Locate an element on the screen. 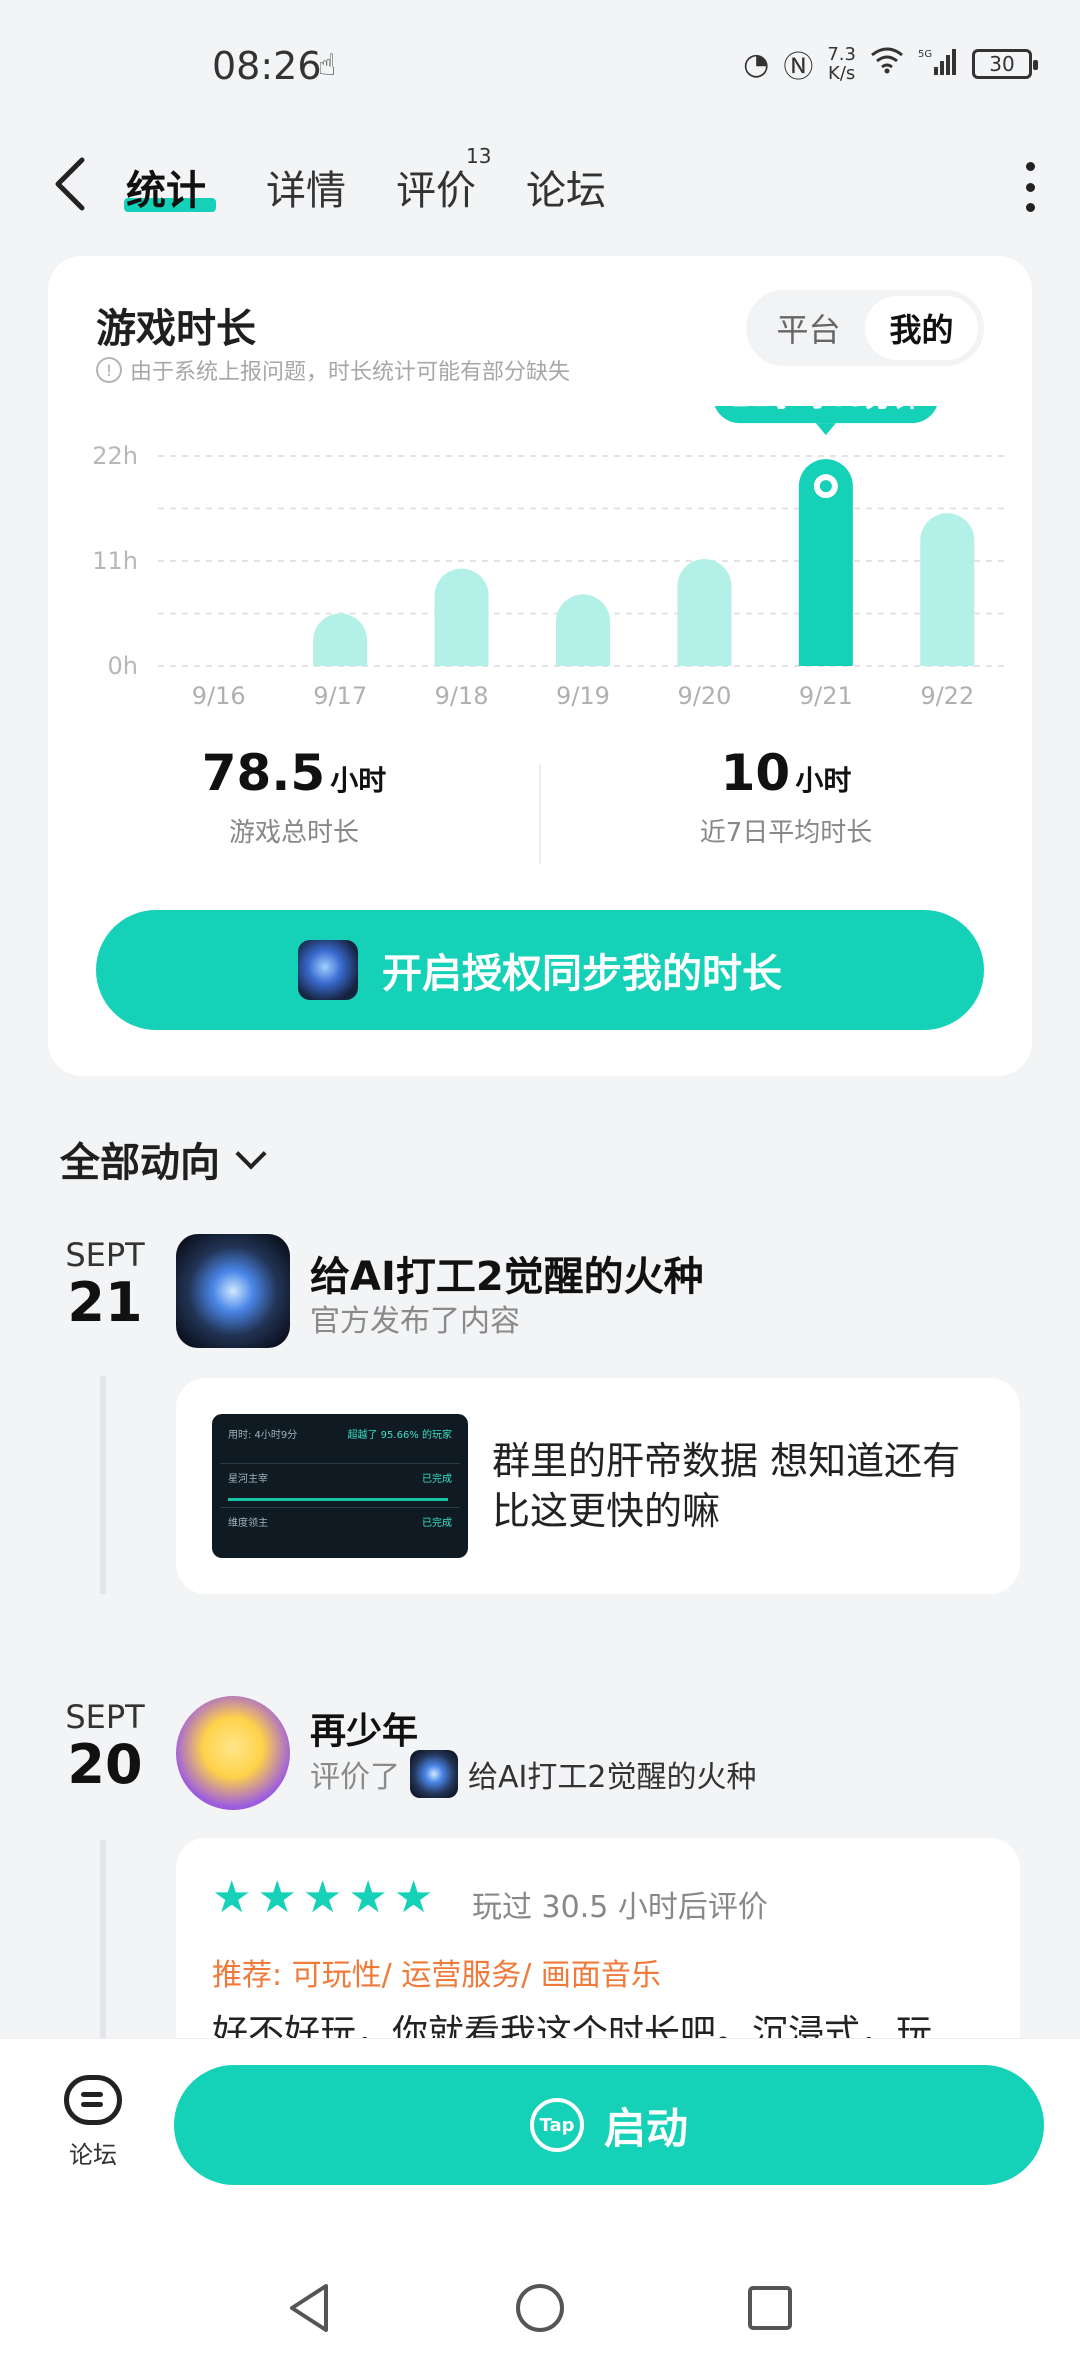 The width and height of the screenshot is (1080, 2376). played-hours: 玩过 30.5 小时后评价 is located at coordinates (620, 1907).